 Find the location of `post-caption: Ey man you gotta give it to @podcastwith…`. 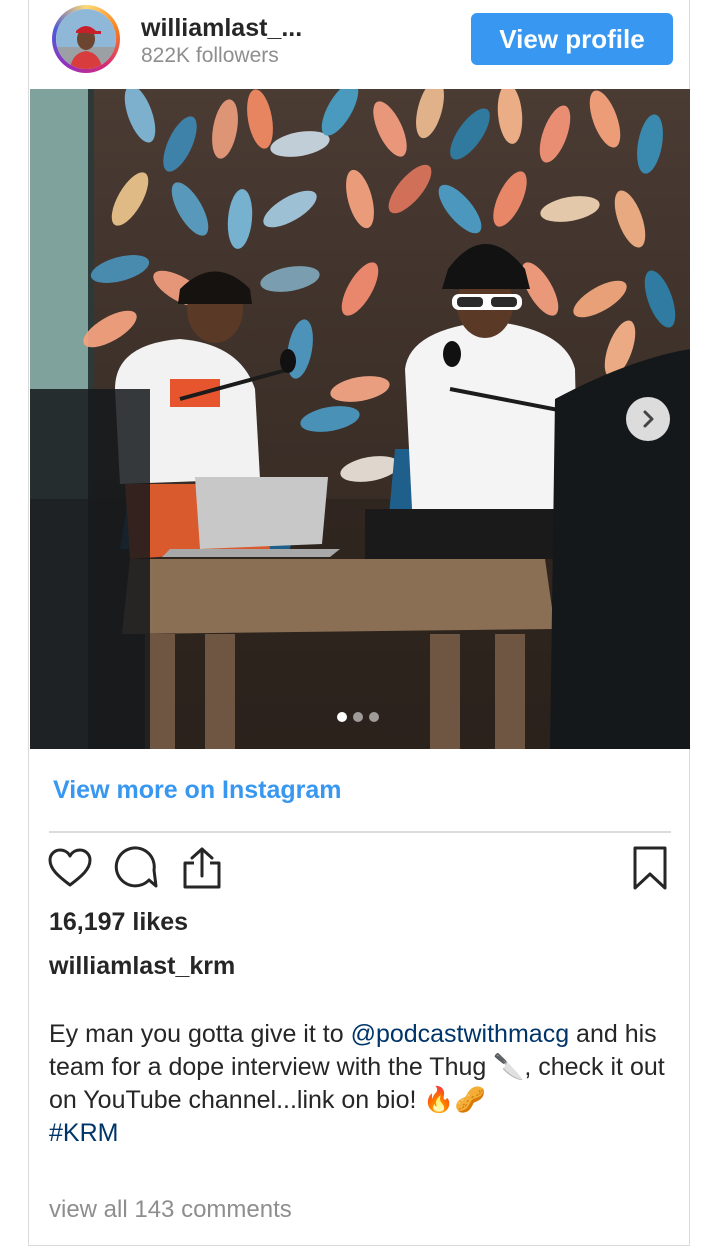

post-caption: Ey man you gotta give it to @podcastwith… is located at coordinates (364, 1084).